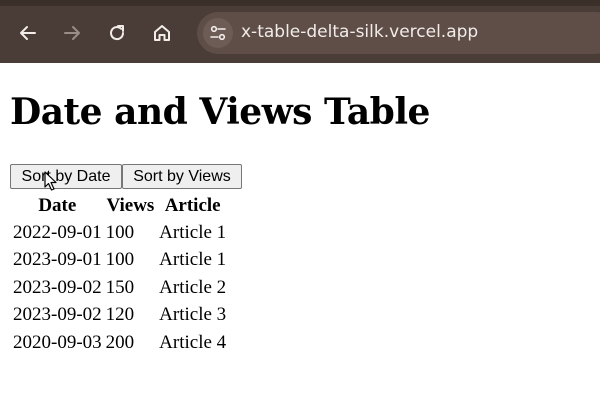  I want to click on cell-article: Article 4, so click(193, 342).